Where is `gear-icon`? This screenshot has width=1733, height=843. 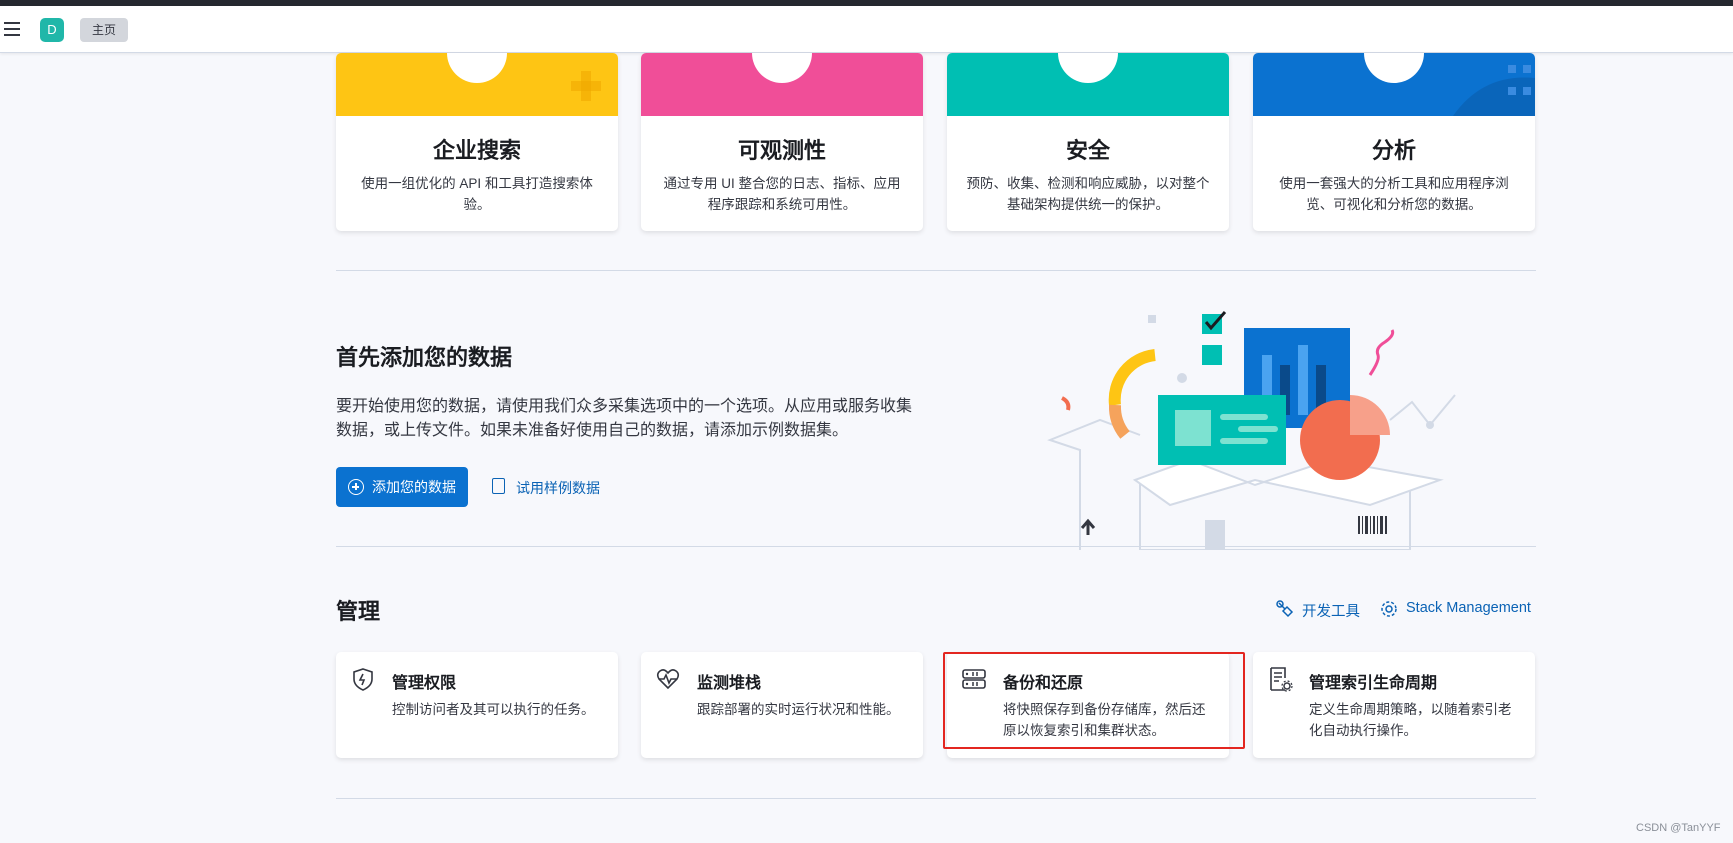
gear-icon is located at coordinates (1389, 609).